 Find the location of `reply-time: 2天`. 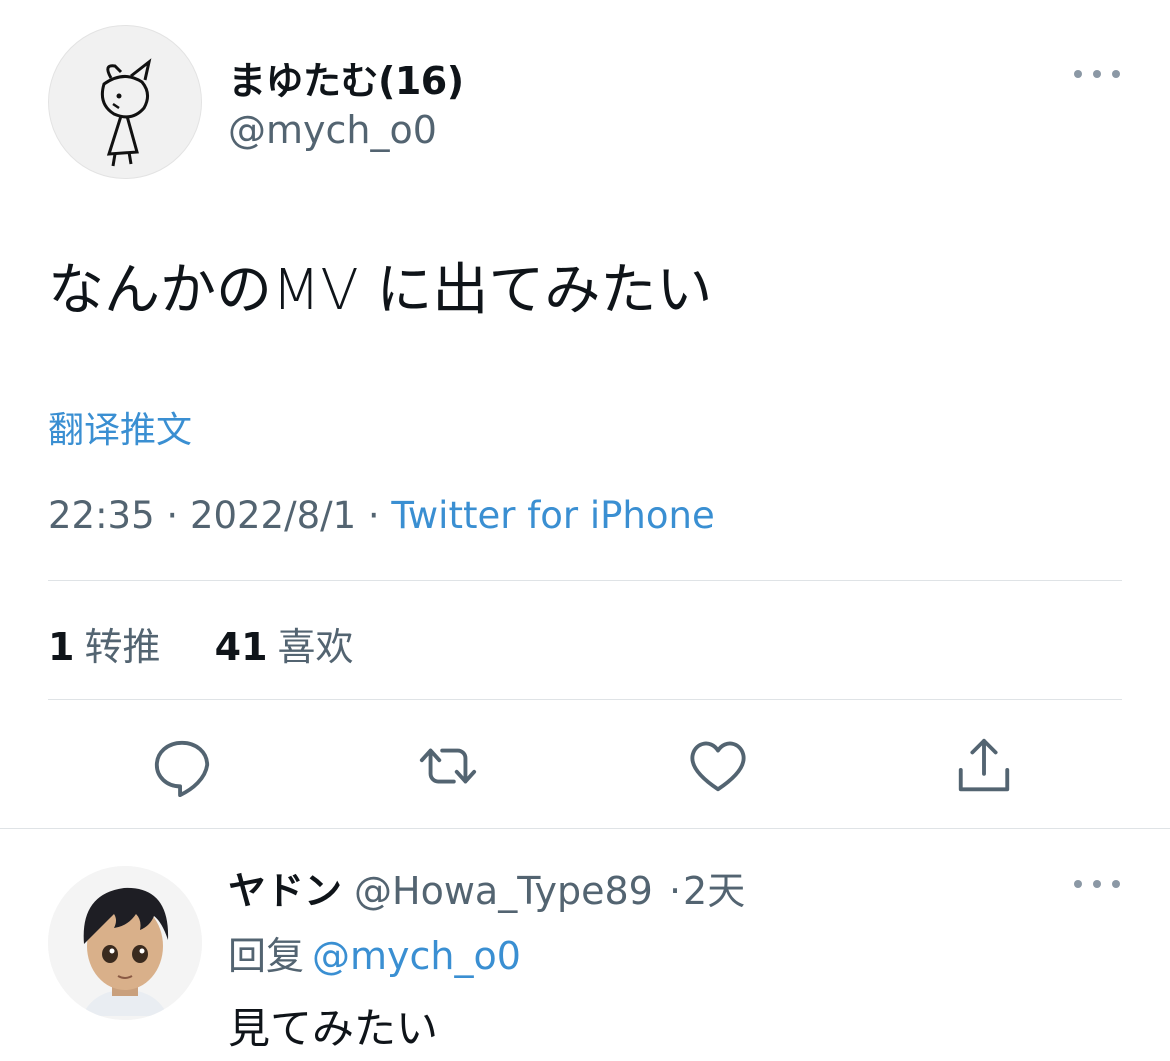

reply-time: 2天 is located at coordinates (714, 891).